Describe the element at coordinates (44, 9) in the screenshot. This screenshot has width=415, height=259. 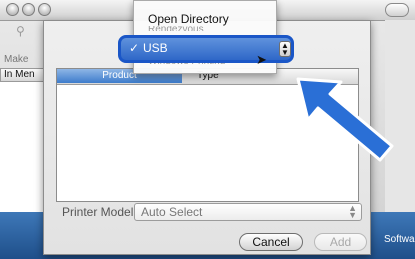
I see `zoom-window-button` at that location.